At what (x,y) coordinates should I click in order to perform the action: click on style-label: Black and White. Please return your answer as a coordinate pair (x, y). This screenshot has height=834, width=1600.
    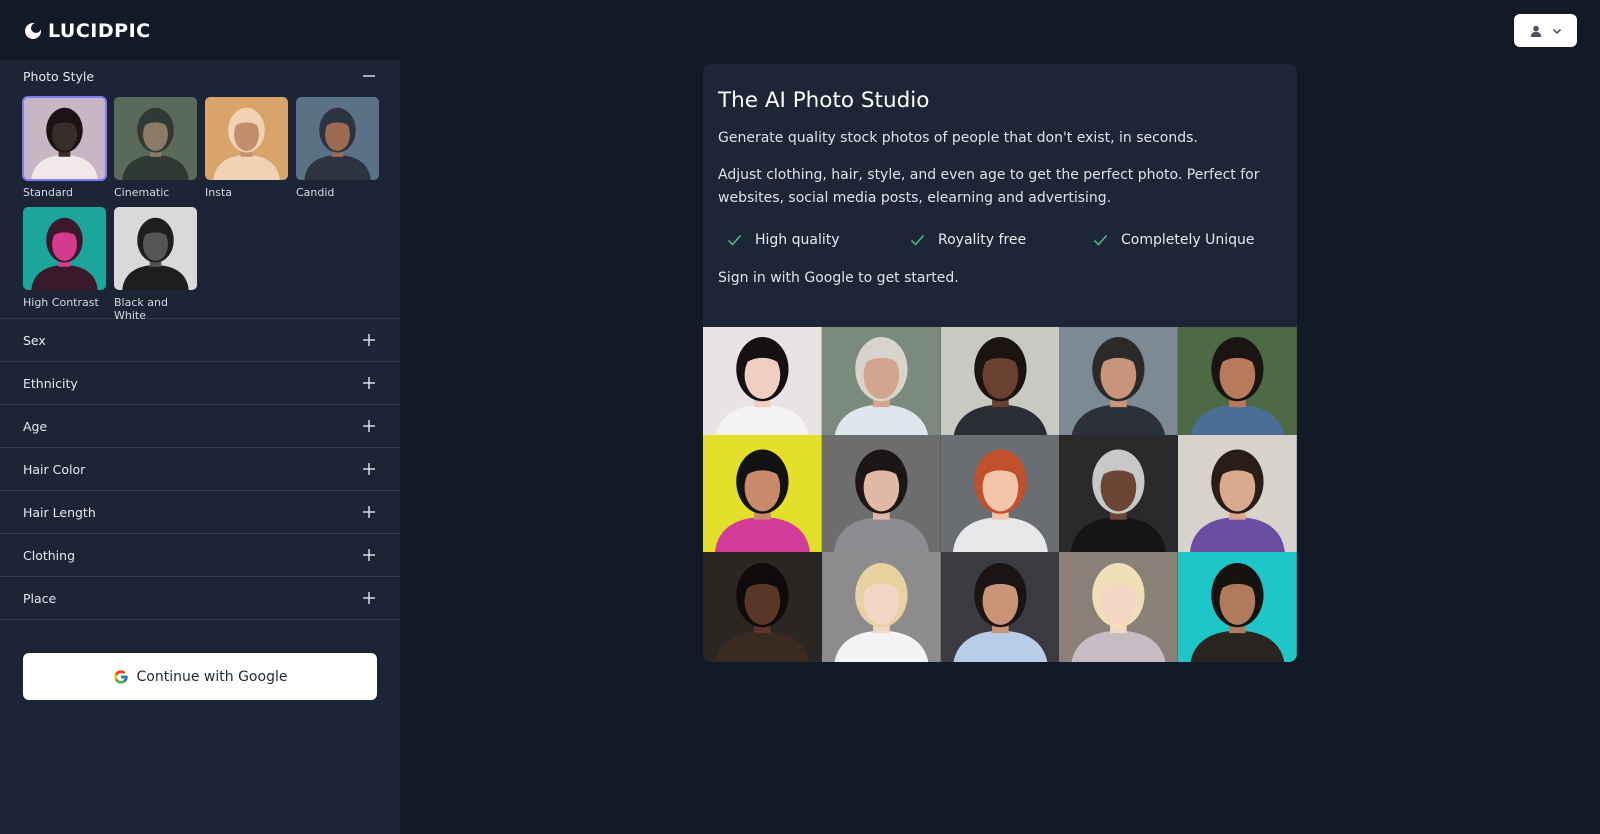
    Looking at the image, I should click on (141, 309).